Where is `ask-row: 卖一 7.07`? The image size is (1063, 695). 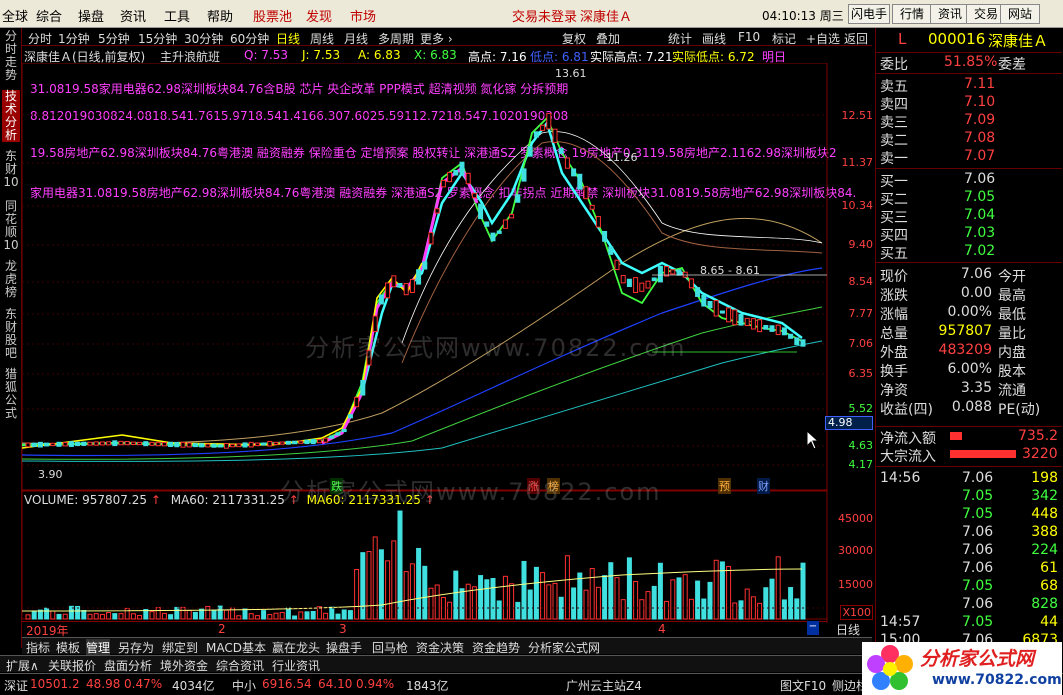 ask-row: 卖一 7.07 is located at coordinates (970, 157).